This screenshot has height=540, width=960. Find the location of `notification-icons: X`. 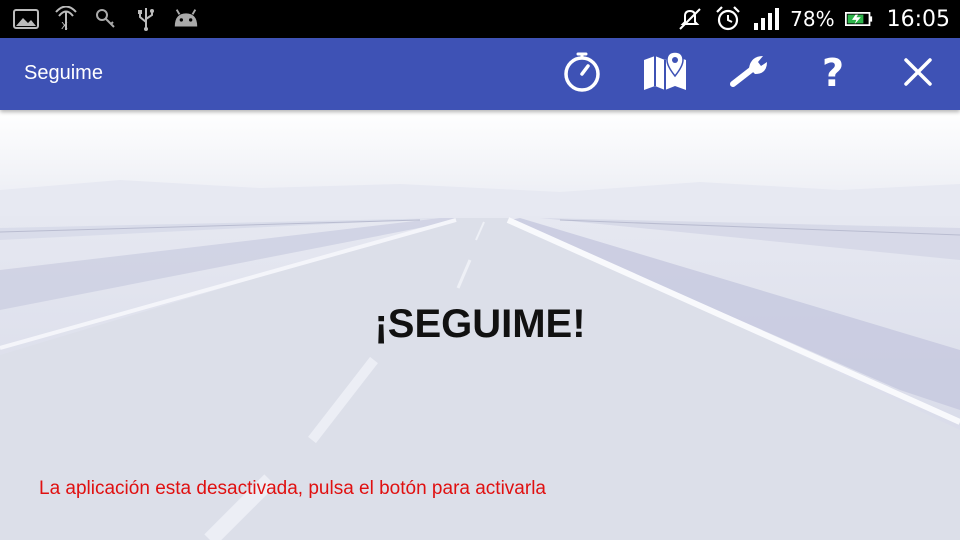

notification-icons: X is located at coordinates (106, 19).